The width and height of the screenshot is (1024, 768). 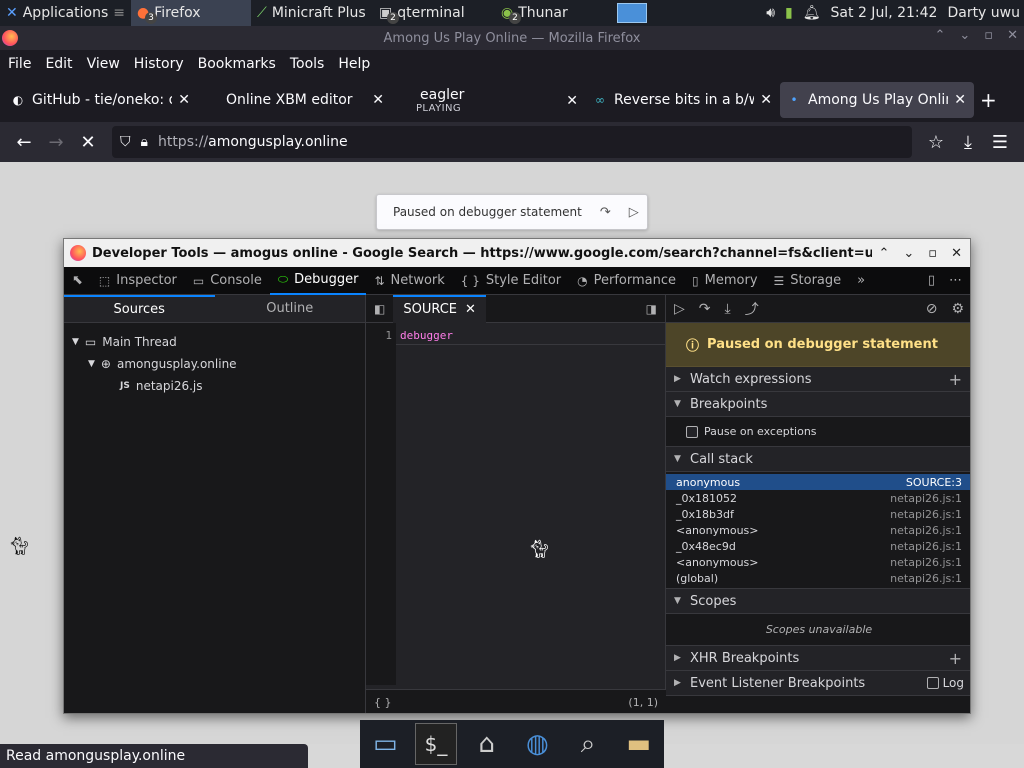 What do you see at coordinates (19, 64) in the screenshot?
I see `menu-file: File` at bounding box center [19, 64].